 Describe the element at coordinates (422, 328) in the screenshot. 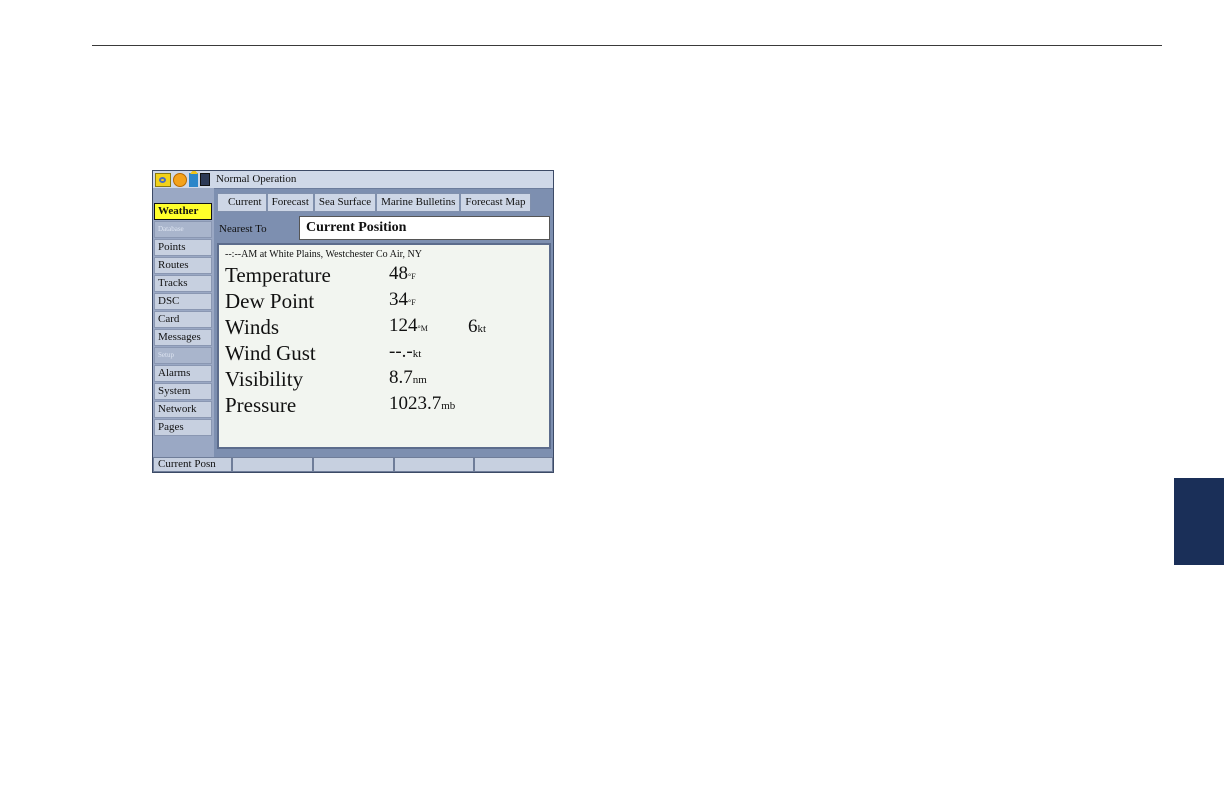

I see `winds-direction-unit: °M` at that location.